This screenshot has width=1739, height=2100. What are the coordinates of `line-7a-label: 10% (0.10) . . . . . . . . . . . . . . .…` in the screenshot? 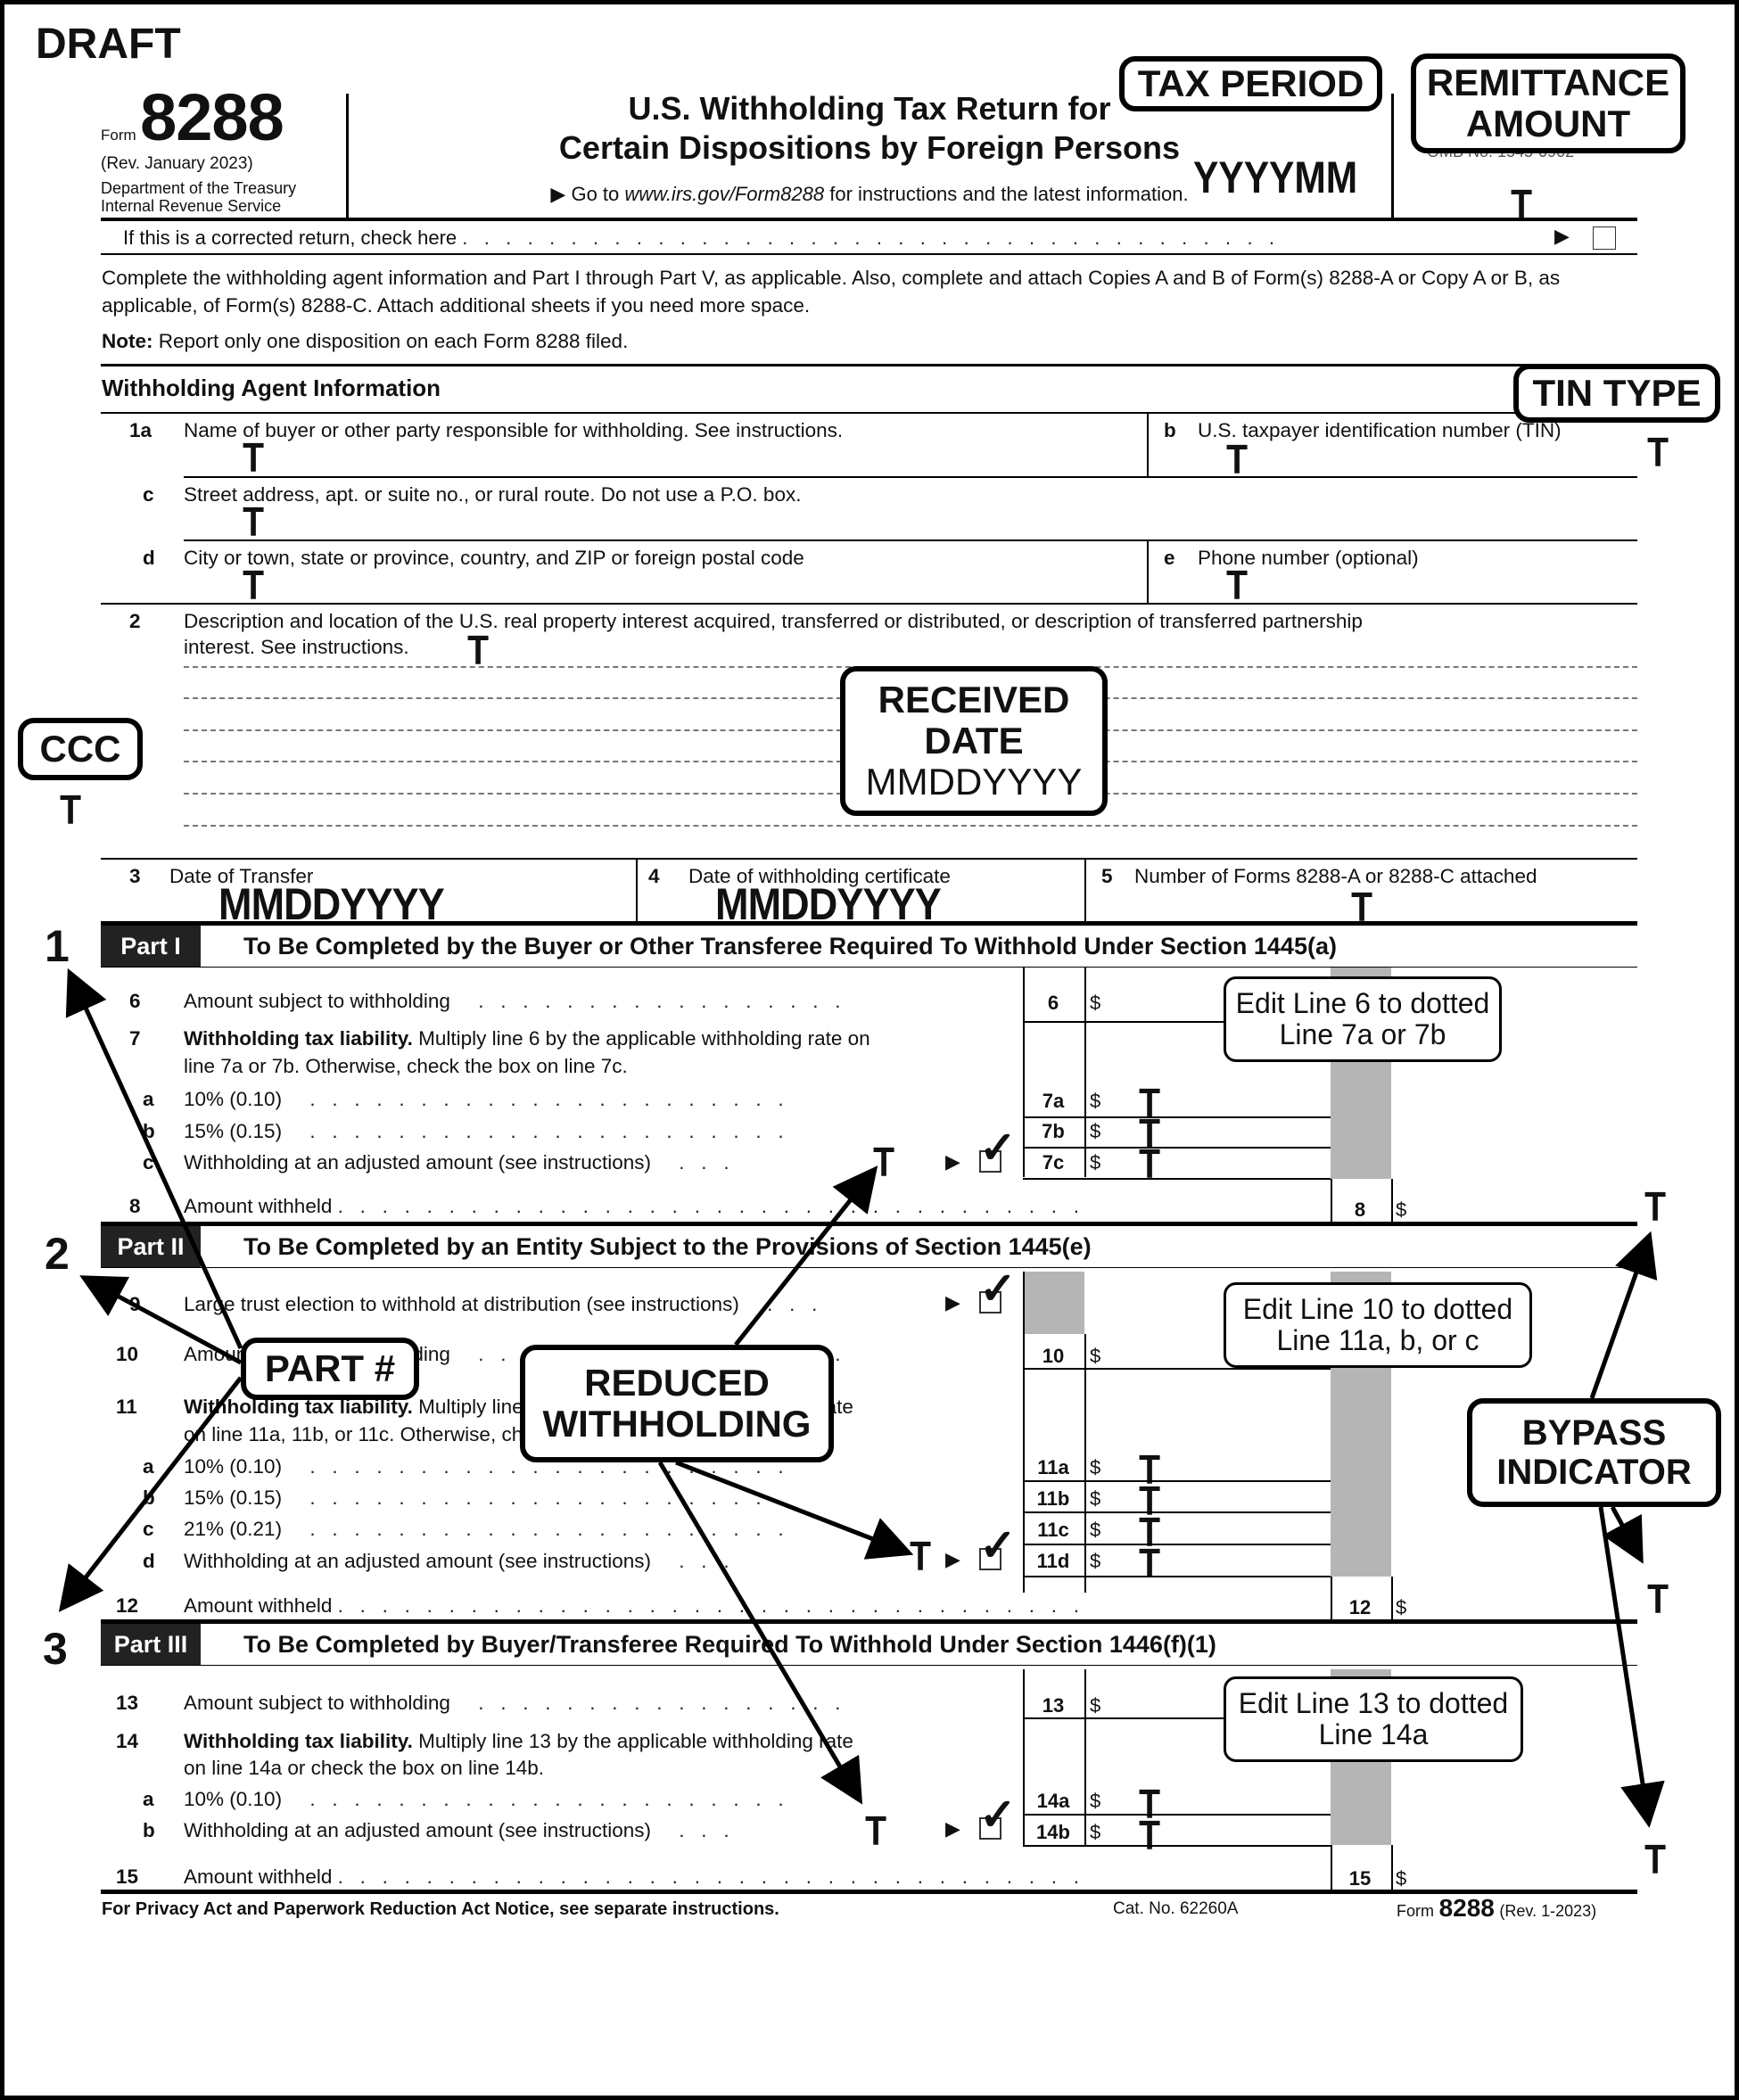 It's located at (484, 1099).